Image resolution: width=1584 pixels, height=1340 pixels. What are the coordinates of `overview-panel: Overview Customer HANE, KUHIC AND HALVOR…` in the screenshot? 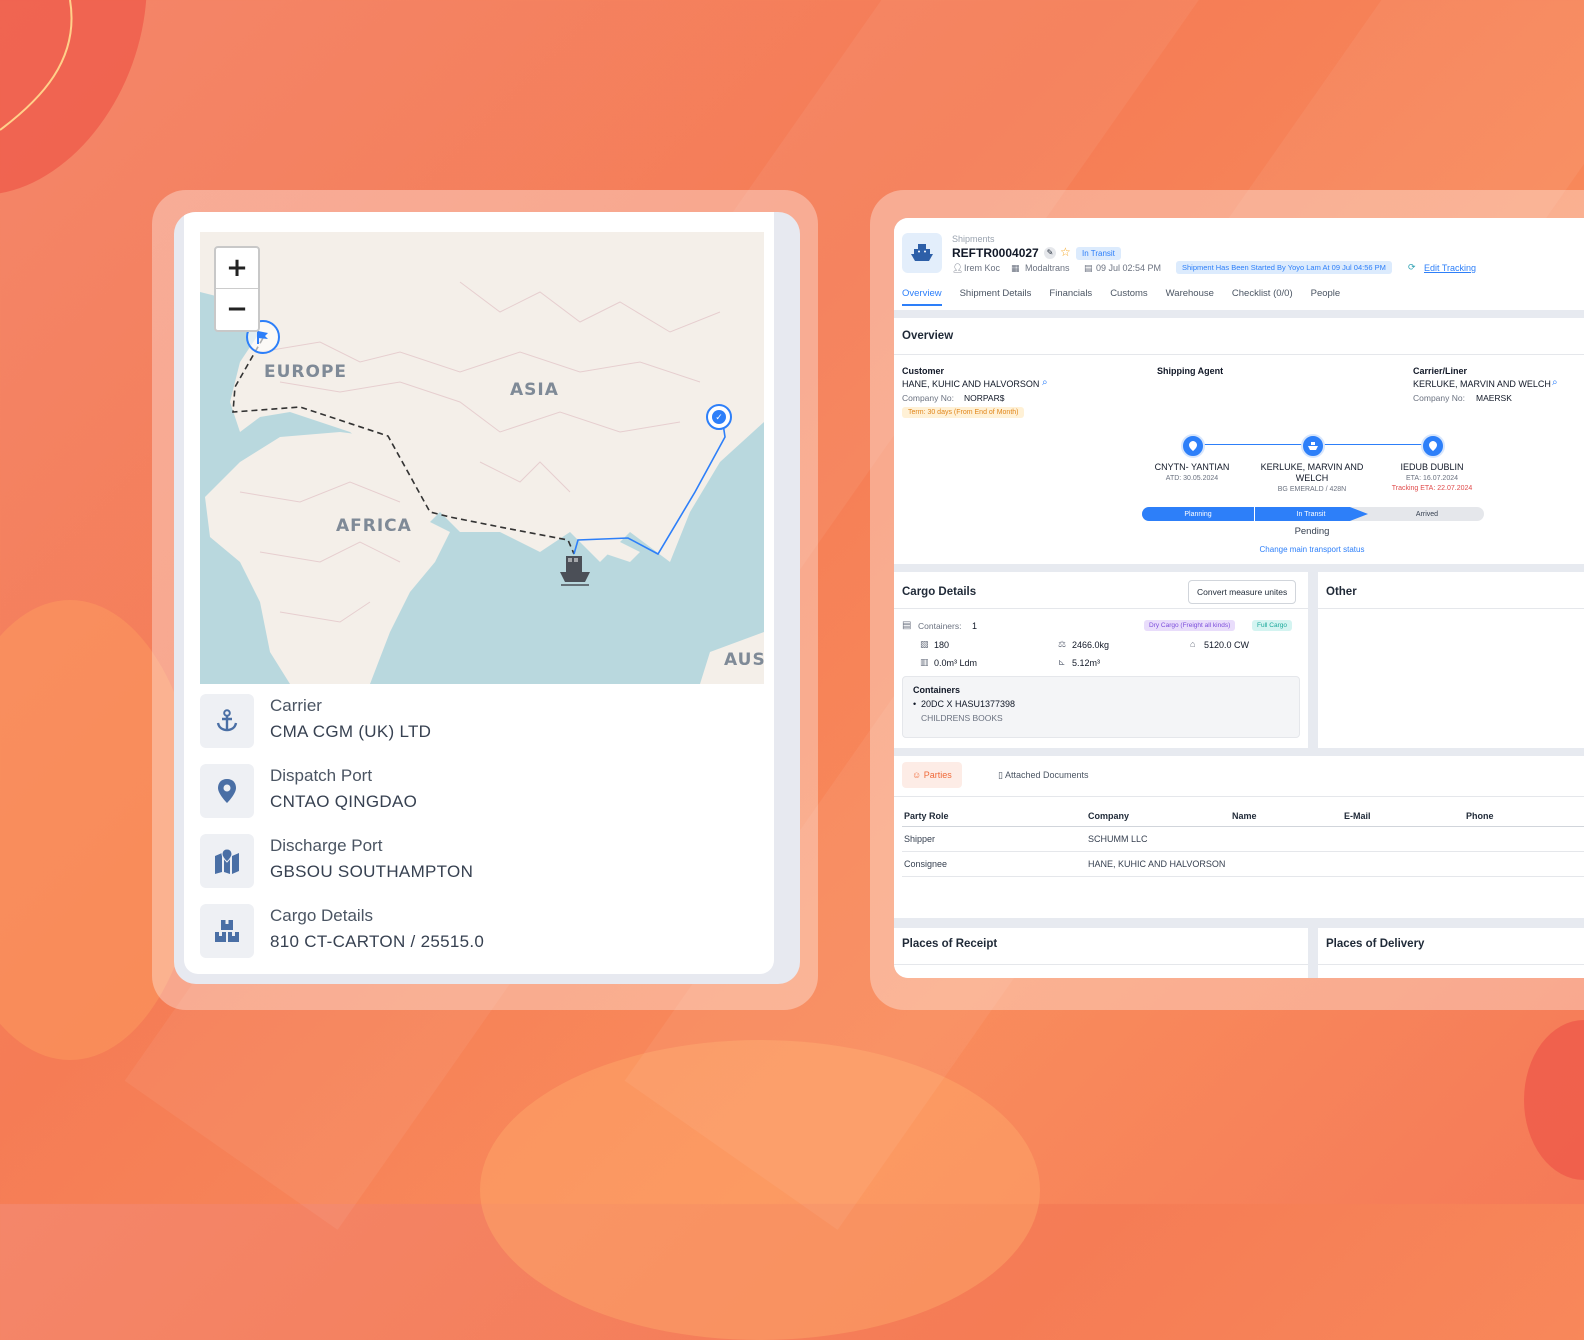 It's located at (1239, 441).